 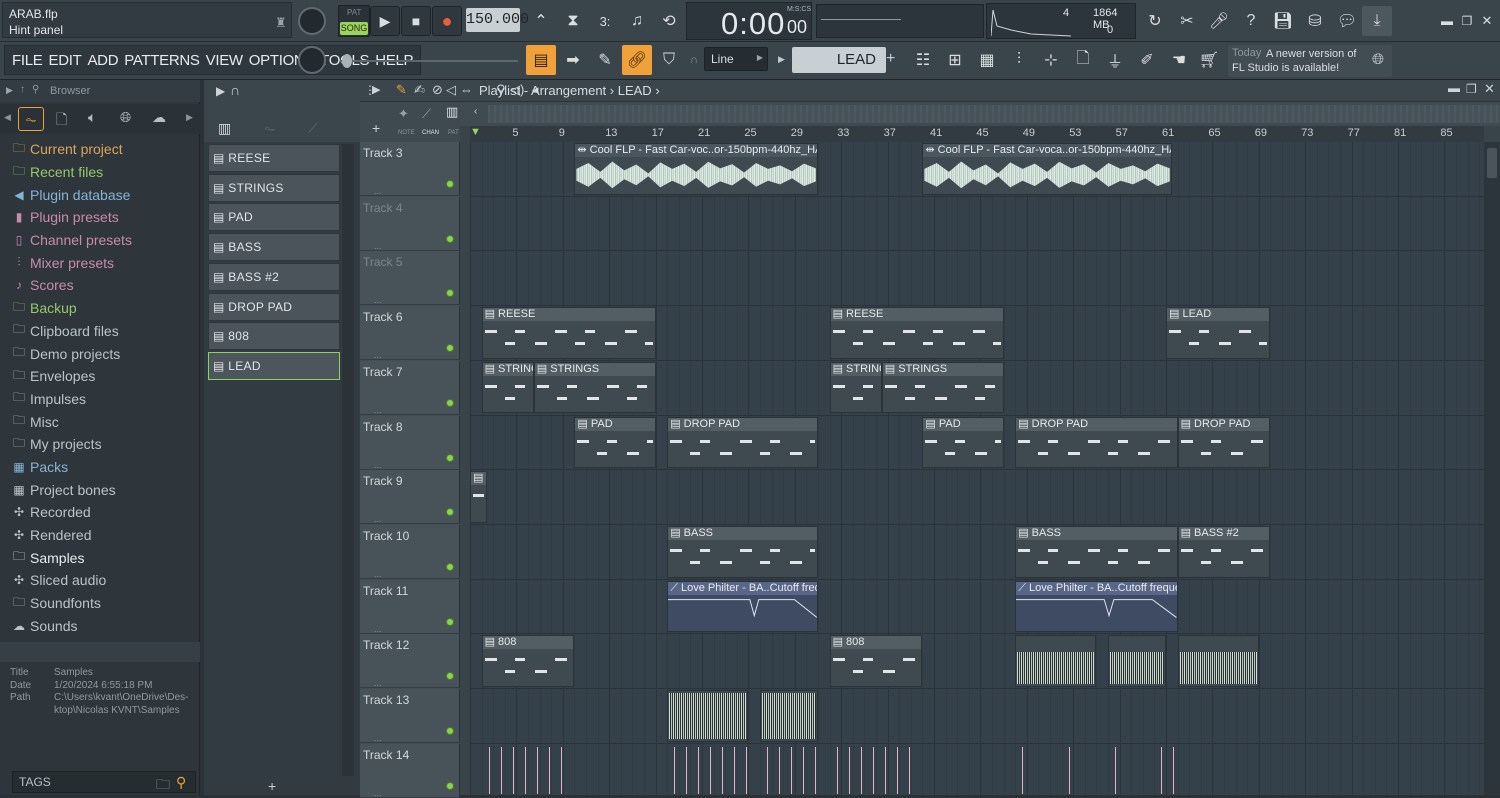 I want to click on files-tab-icon: 🗋, so click(x=61, y=121).